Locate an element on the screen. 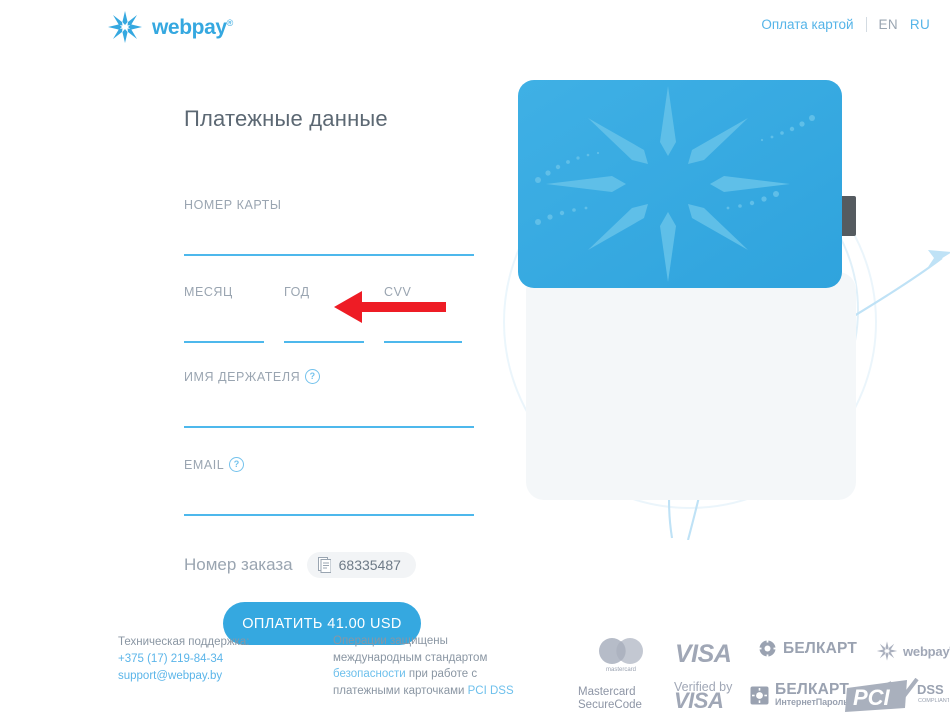  svg-text: mastercard is located at coordinates (621, 670).